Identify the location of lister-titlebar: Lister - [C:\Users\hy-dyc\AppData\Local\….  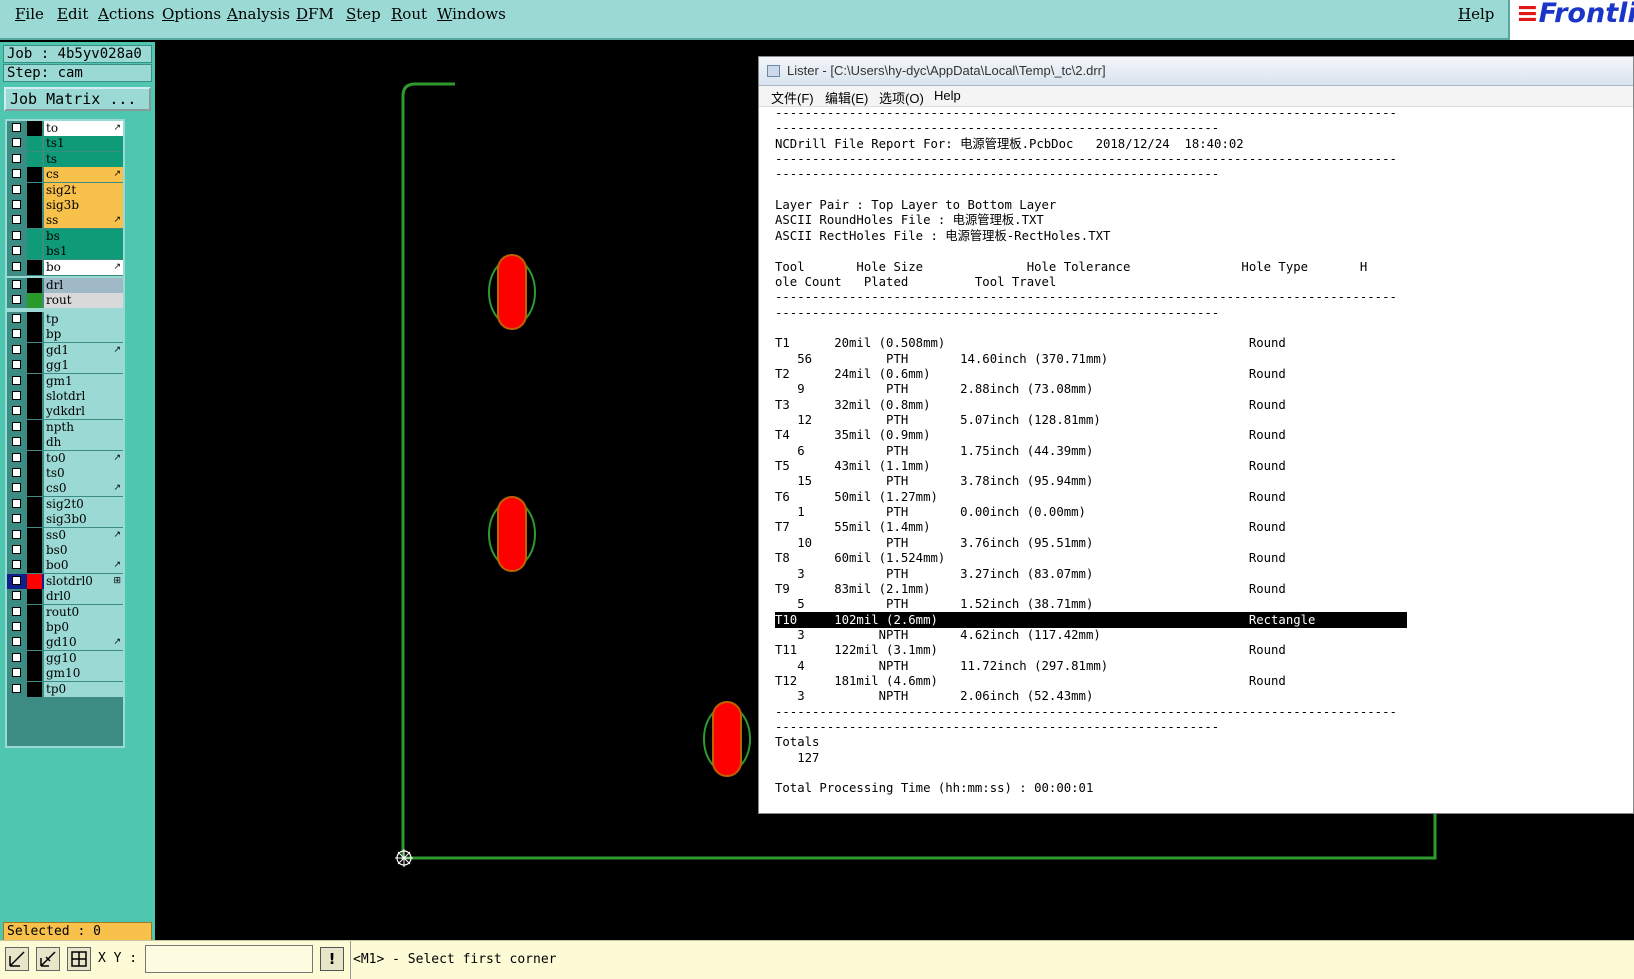
(1196, 71).